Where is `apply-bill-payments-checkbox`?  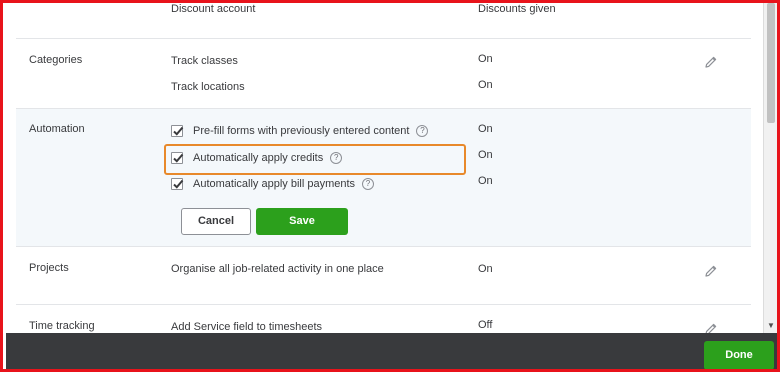 apply-bill-payments-checkbox is located at coordinates (177, 184).